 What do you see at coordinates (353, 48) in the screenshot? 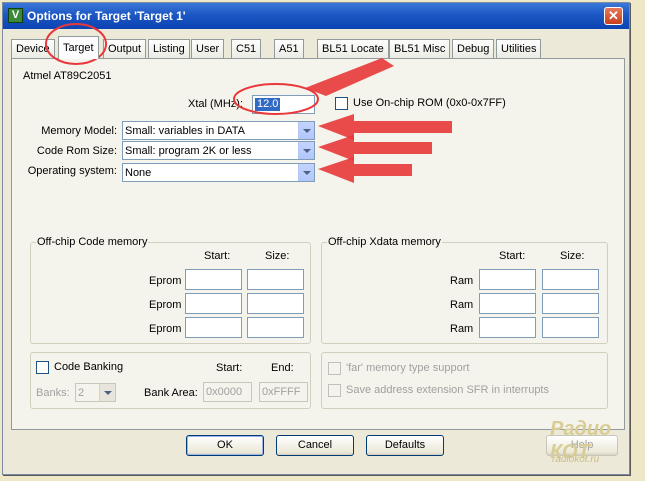
I see `tab-bl51-locate: BL51 Locate` at bounding box center [353, 48].